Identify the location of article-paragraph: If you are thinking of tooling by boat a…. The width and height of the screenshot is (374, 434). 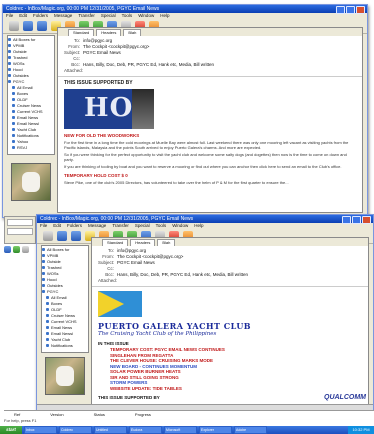
(203, 166).